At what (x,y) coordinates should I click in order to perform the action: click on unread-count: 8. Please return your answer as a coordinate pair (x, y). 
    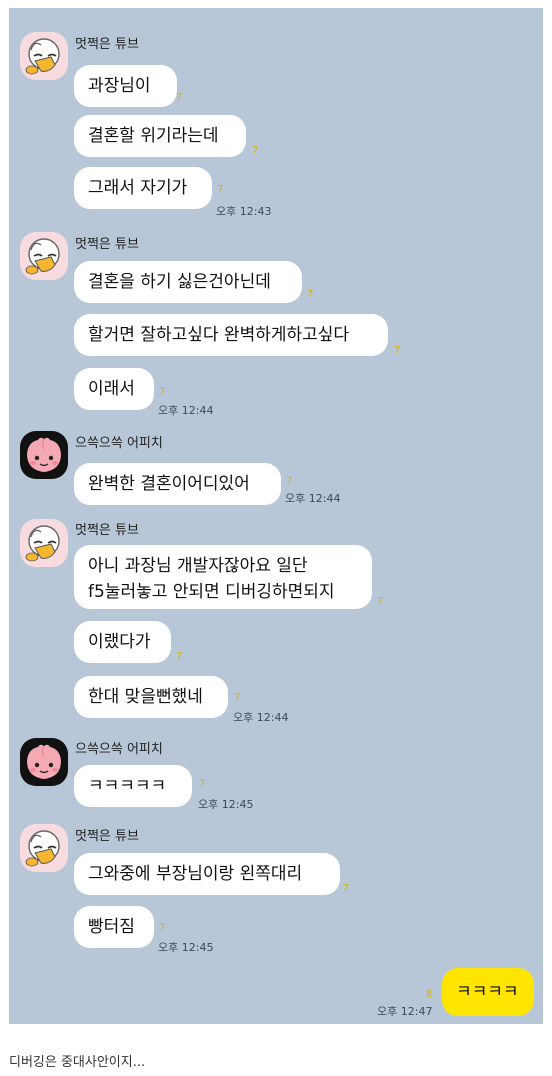
    Looking at the image, I should click on (429, 994).